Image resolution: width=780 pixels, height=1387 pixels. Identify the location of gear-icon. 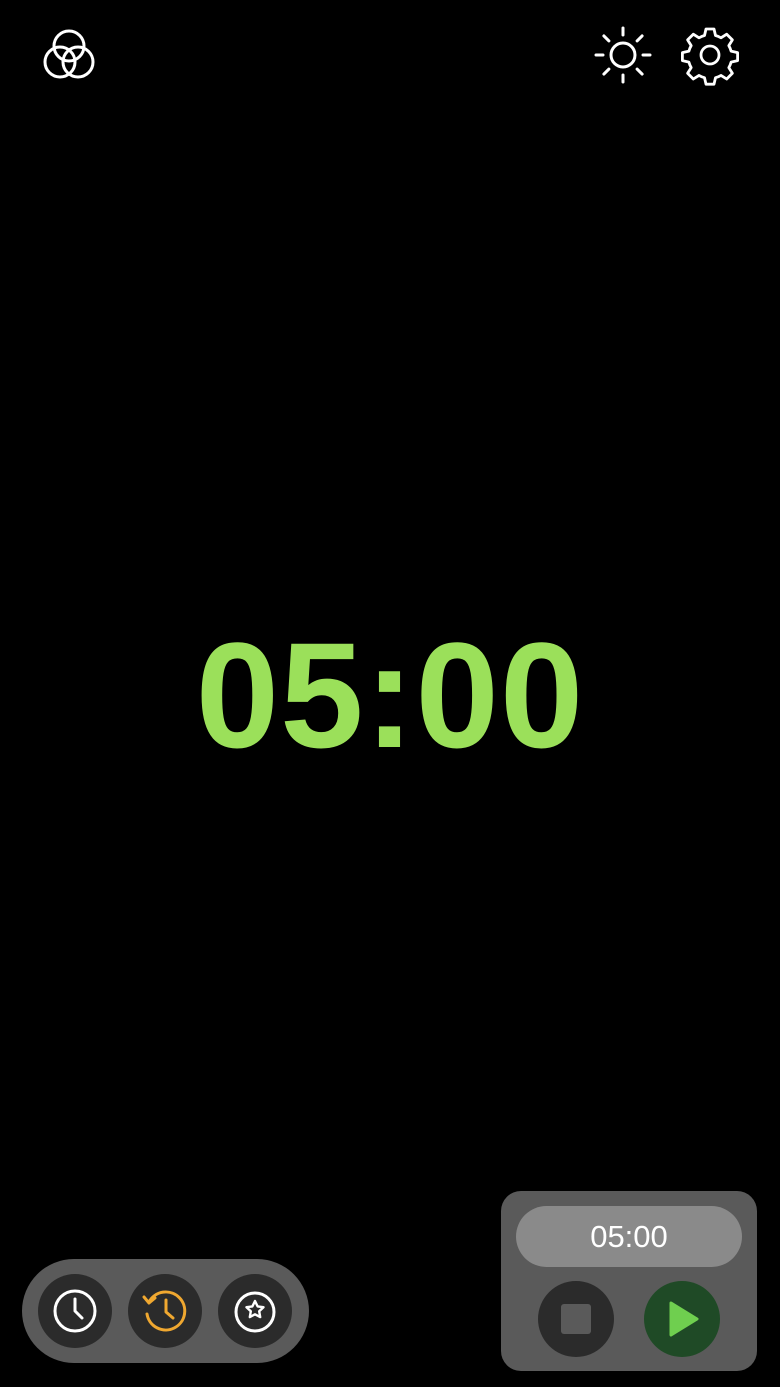
(710, 56).